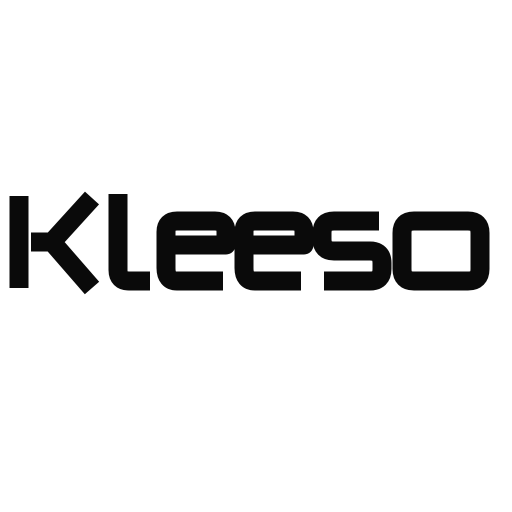 The height and width of the screenshot is (512, 512). Describe the element at coordinates (352, 251) in the screenshot. I see `glyph-s` at that location.